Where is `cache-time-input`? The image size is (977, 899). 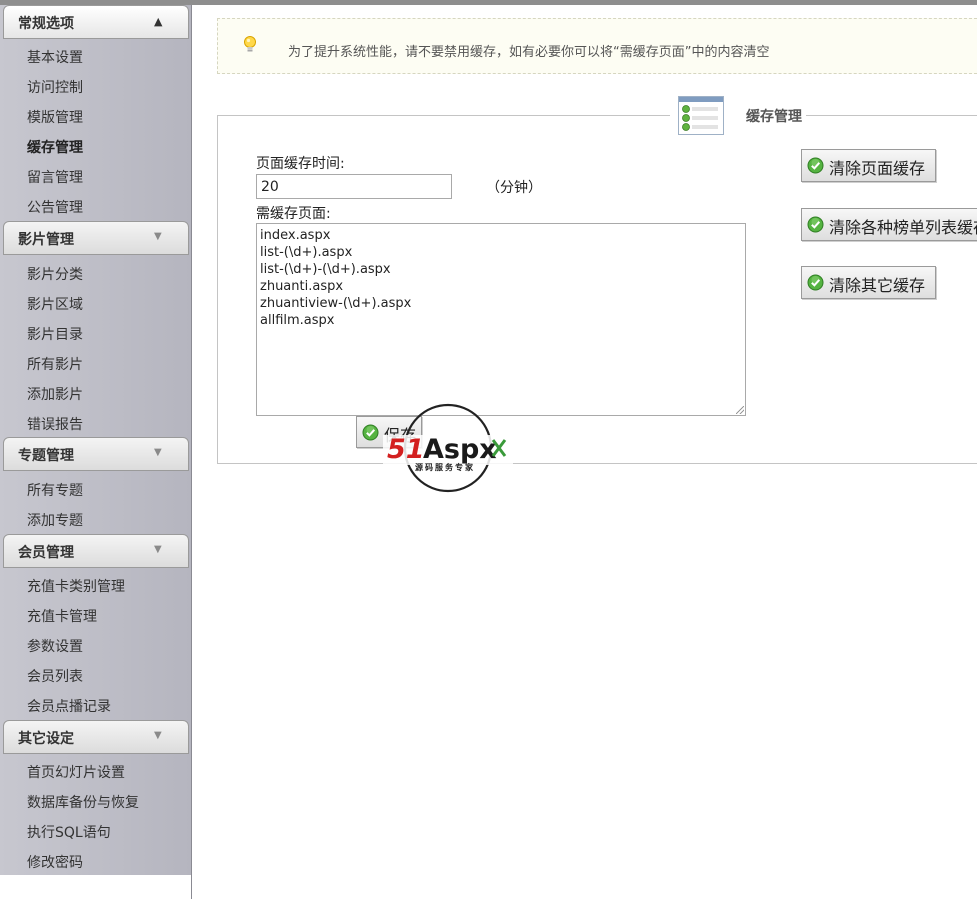 cache-time-input is located at coordinates (354, 186).